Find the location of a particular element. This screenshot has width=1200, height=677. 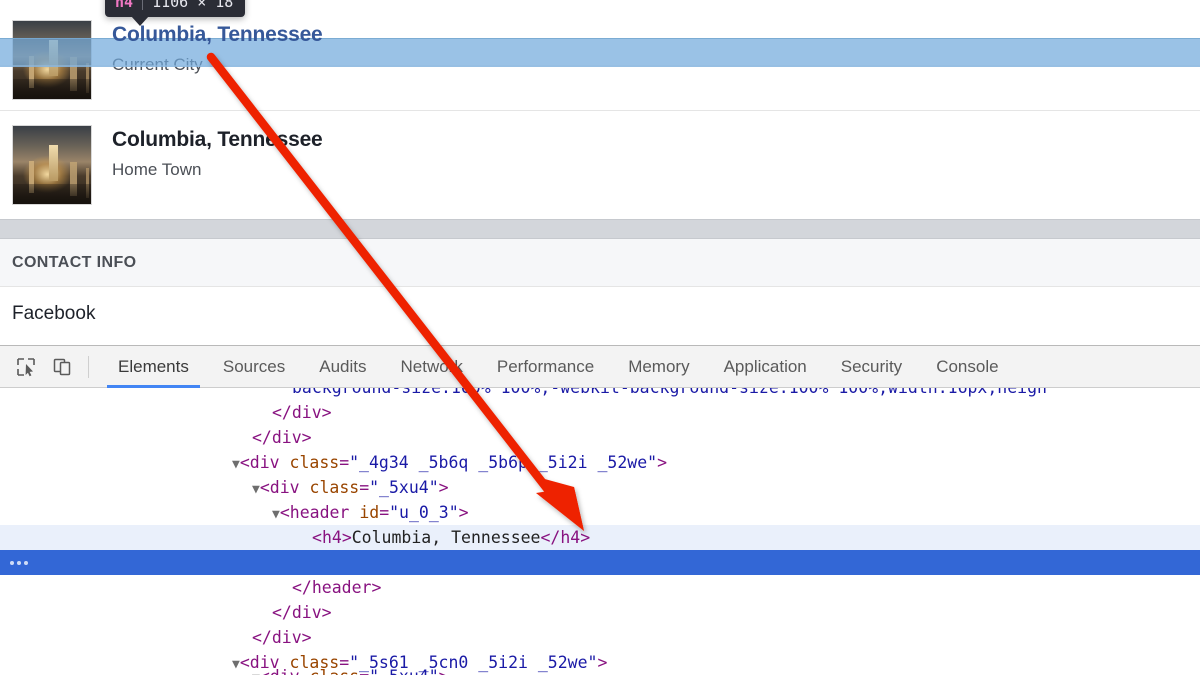

contact-info-header: CONTACT INFO is located at coordinates (600, 263).